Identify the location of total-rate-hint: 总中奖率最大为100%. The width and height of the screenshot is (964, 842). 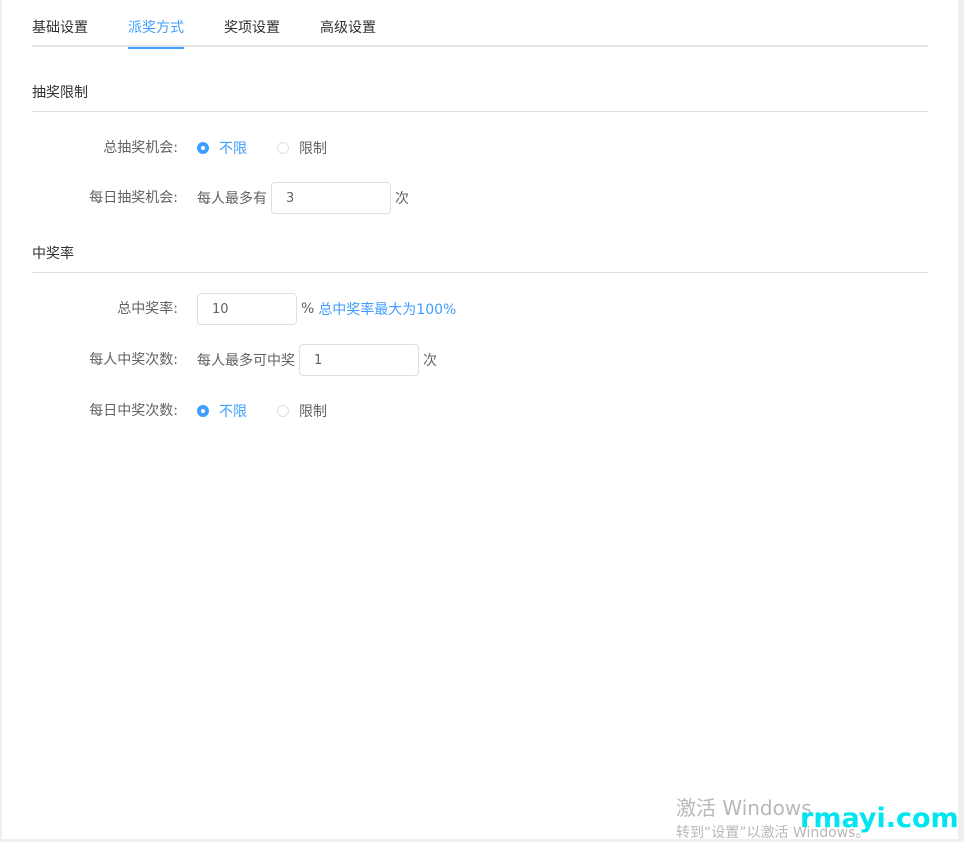
(387, 310).